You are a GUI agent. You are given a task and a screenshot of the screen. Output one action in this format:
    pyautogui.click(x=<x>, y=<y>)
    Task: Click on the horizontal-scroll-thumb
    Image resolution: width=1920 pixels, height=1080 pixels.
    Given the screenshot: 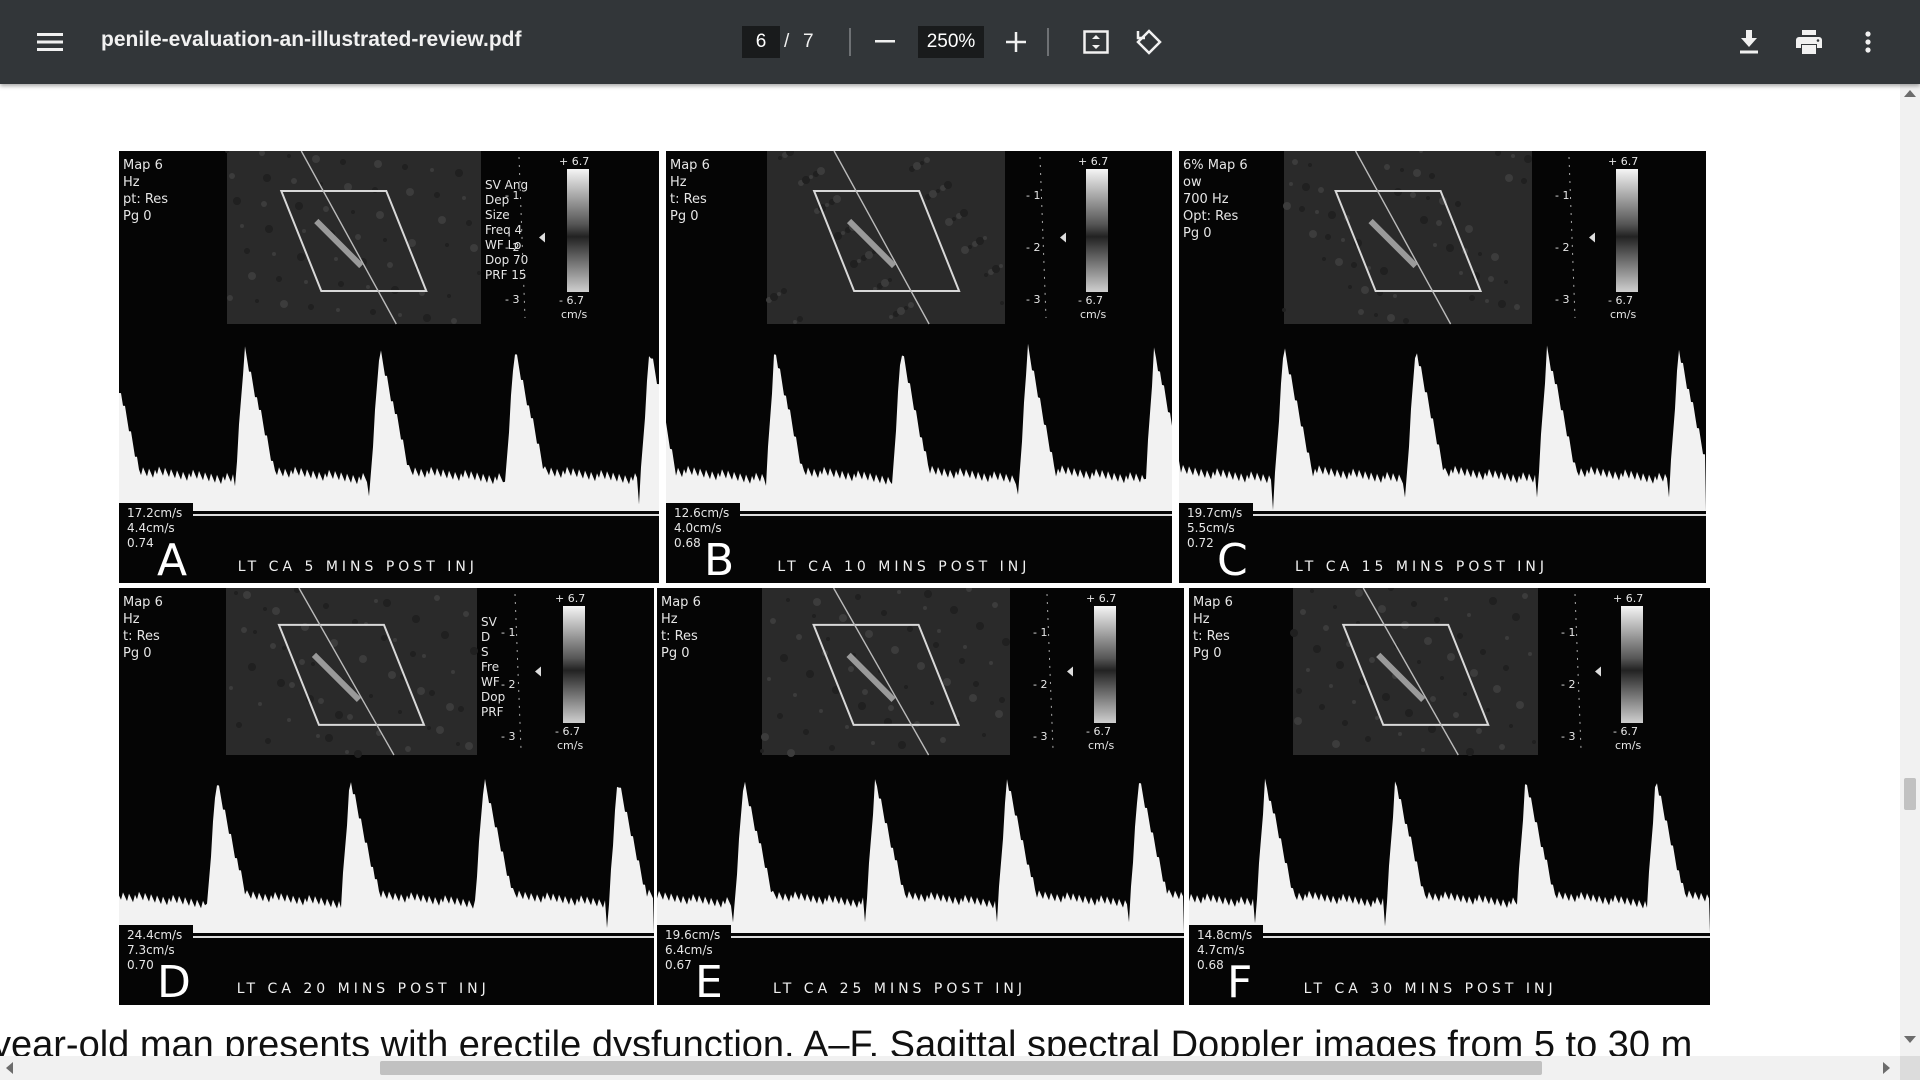 What is the action you would take?
    pyautogui.click(x=961, y=1068)
    